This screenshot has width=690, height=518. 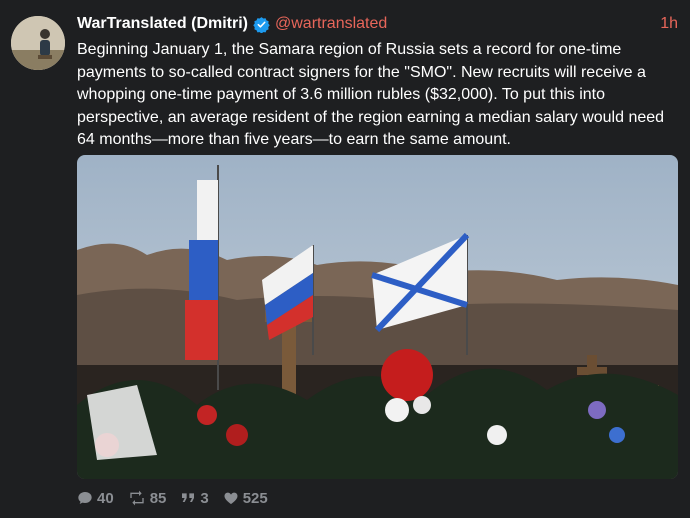 I want to click on quote-count: 3, so click(x=204, y=498).